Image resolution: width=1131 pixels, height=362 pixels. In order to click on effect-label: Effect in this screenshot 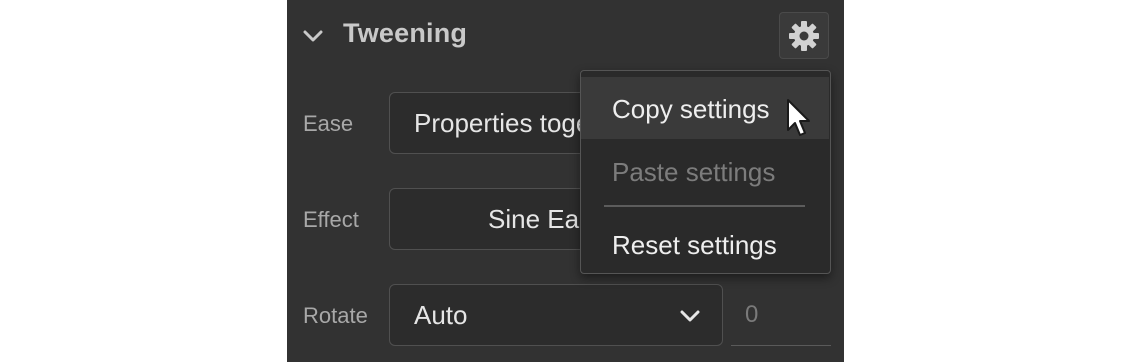, I will do `click(331, 219)`.